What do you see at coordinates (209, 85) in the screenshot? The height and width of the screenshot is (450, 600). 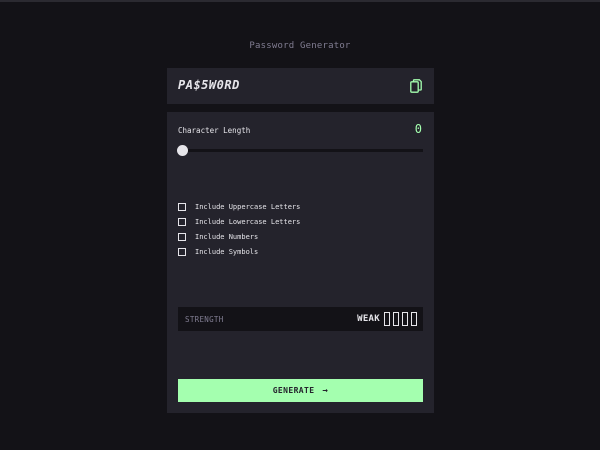 I see `password-output: PA$5W0RD` at bounding box center [209, 85].